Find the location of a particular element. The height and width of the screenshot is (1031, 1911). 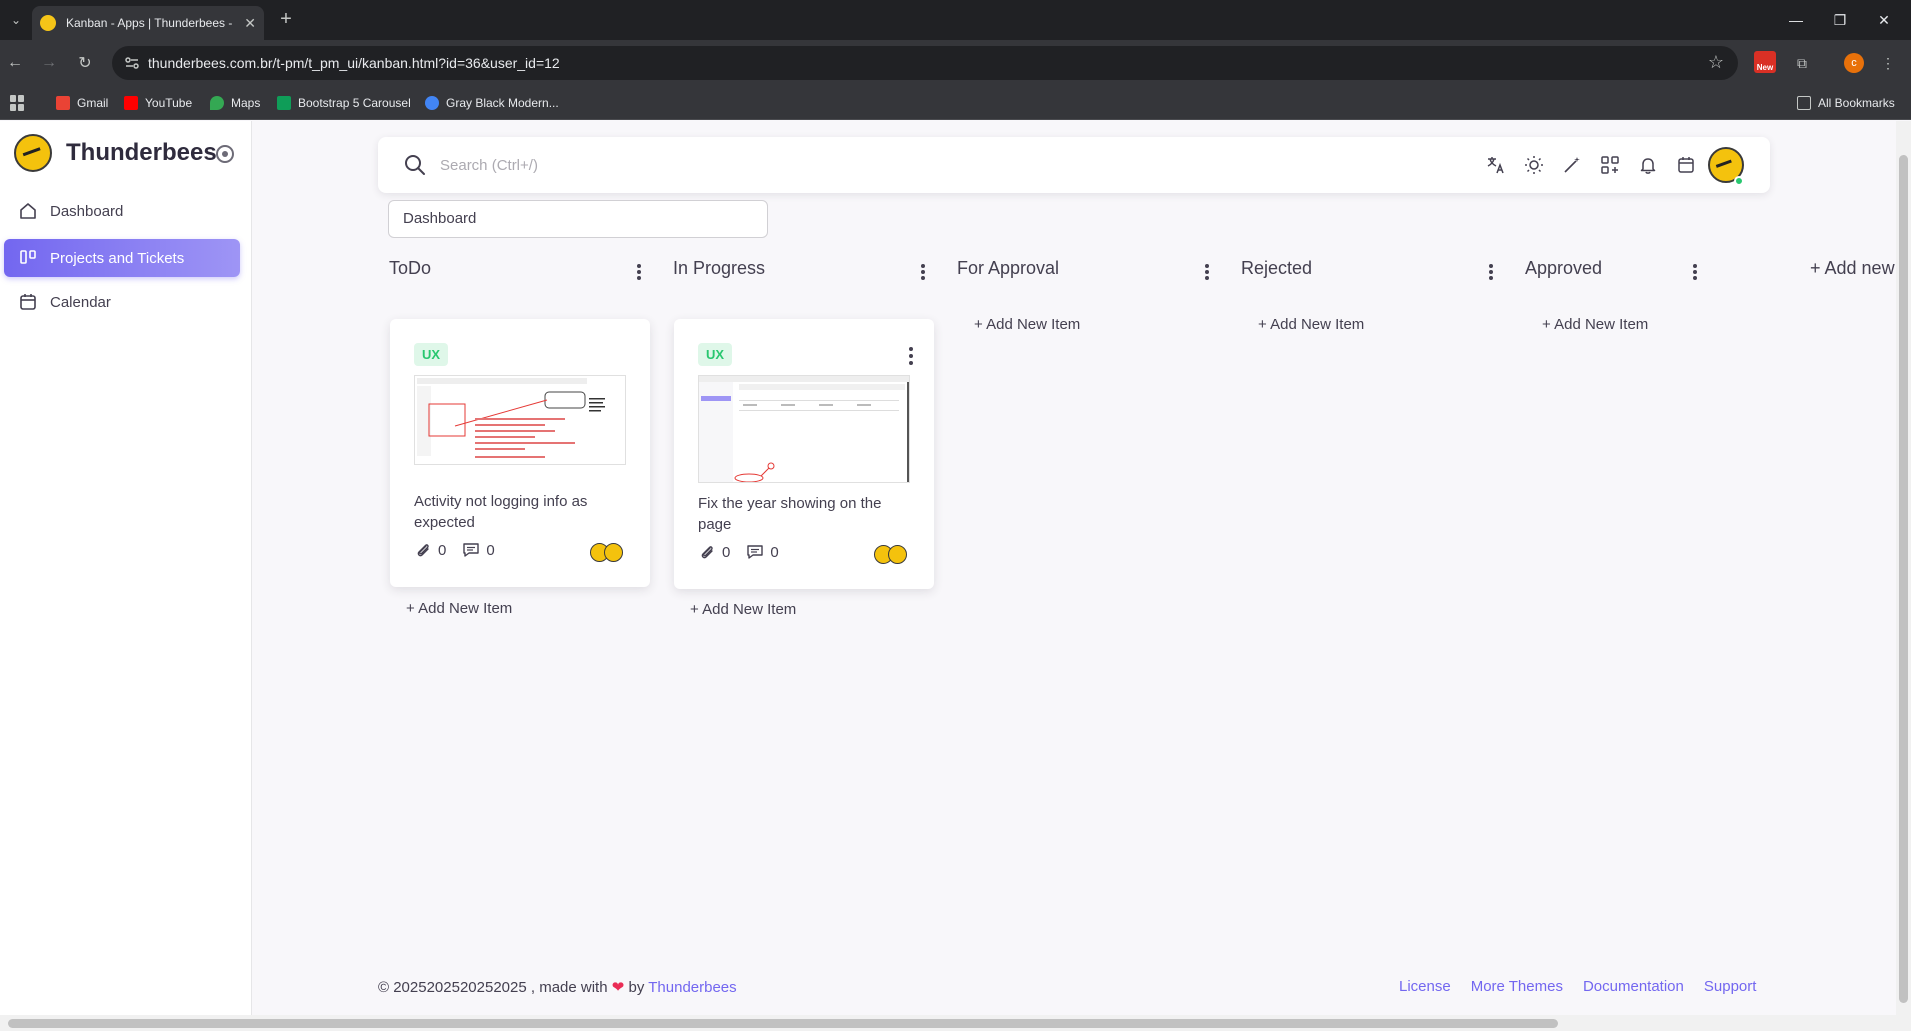

assignee-avatar is located at coordinates (897, 554).